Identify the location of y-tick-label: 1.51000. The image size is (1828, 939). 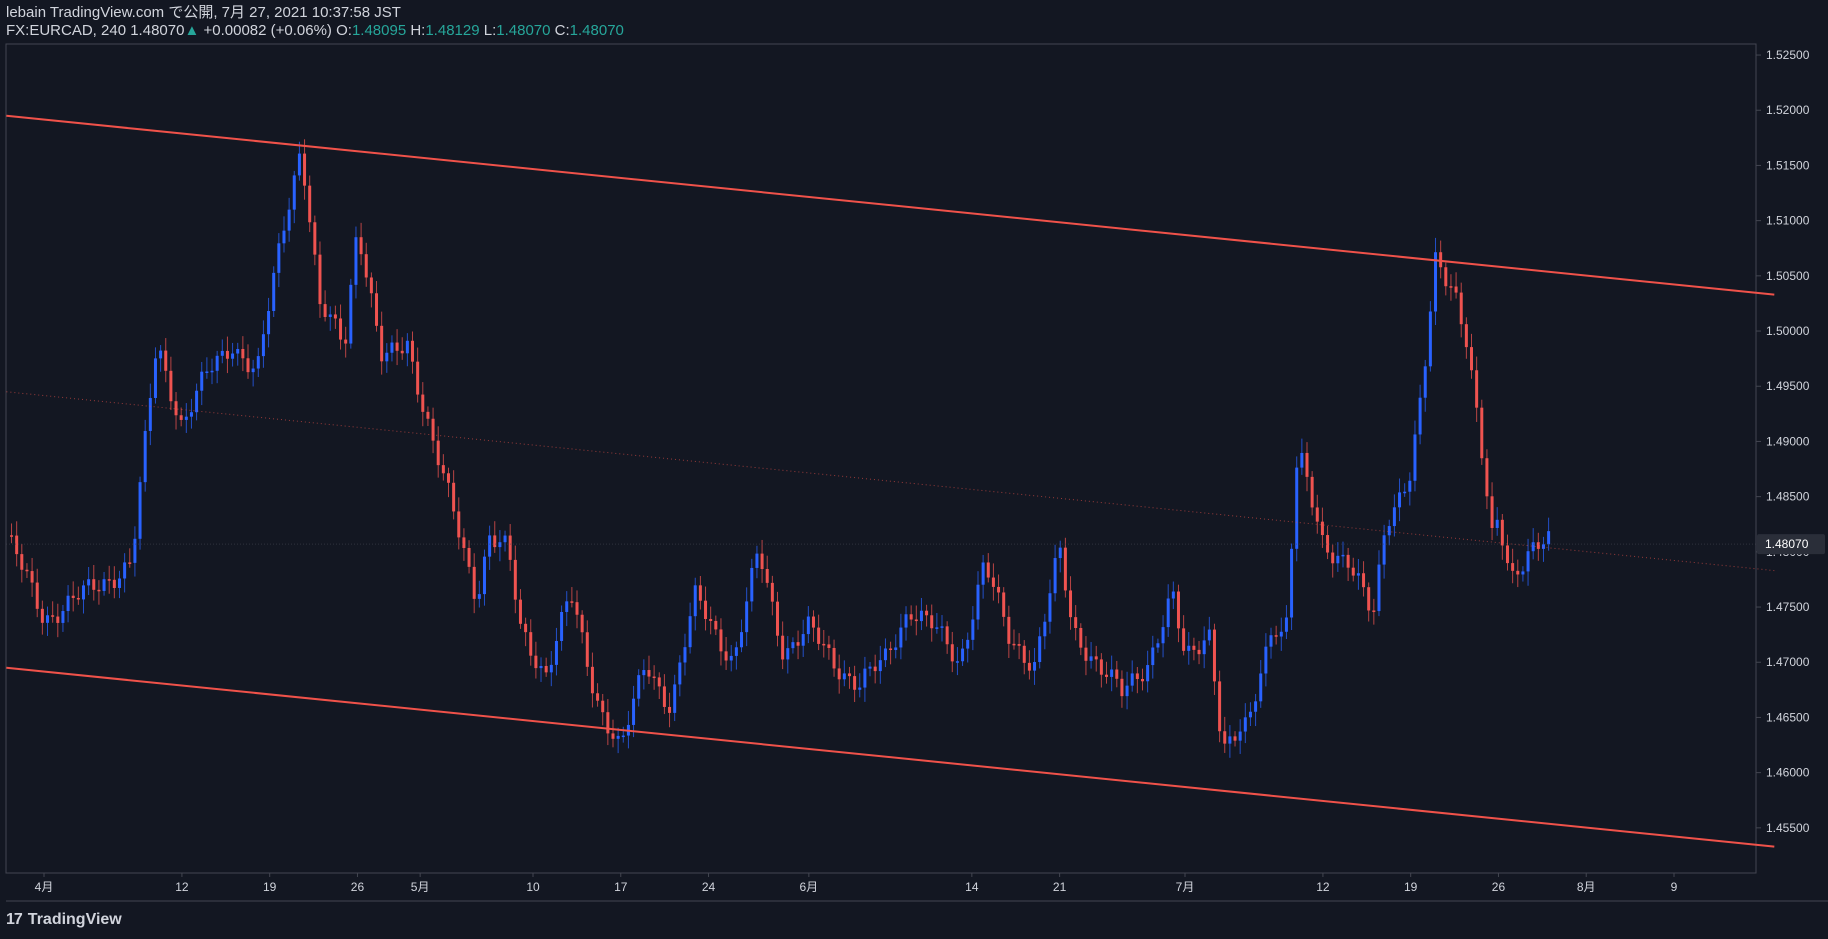
(1788, 221).